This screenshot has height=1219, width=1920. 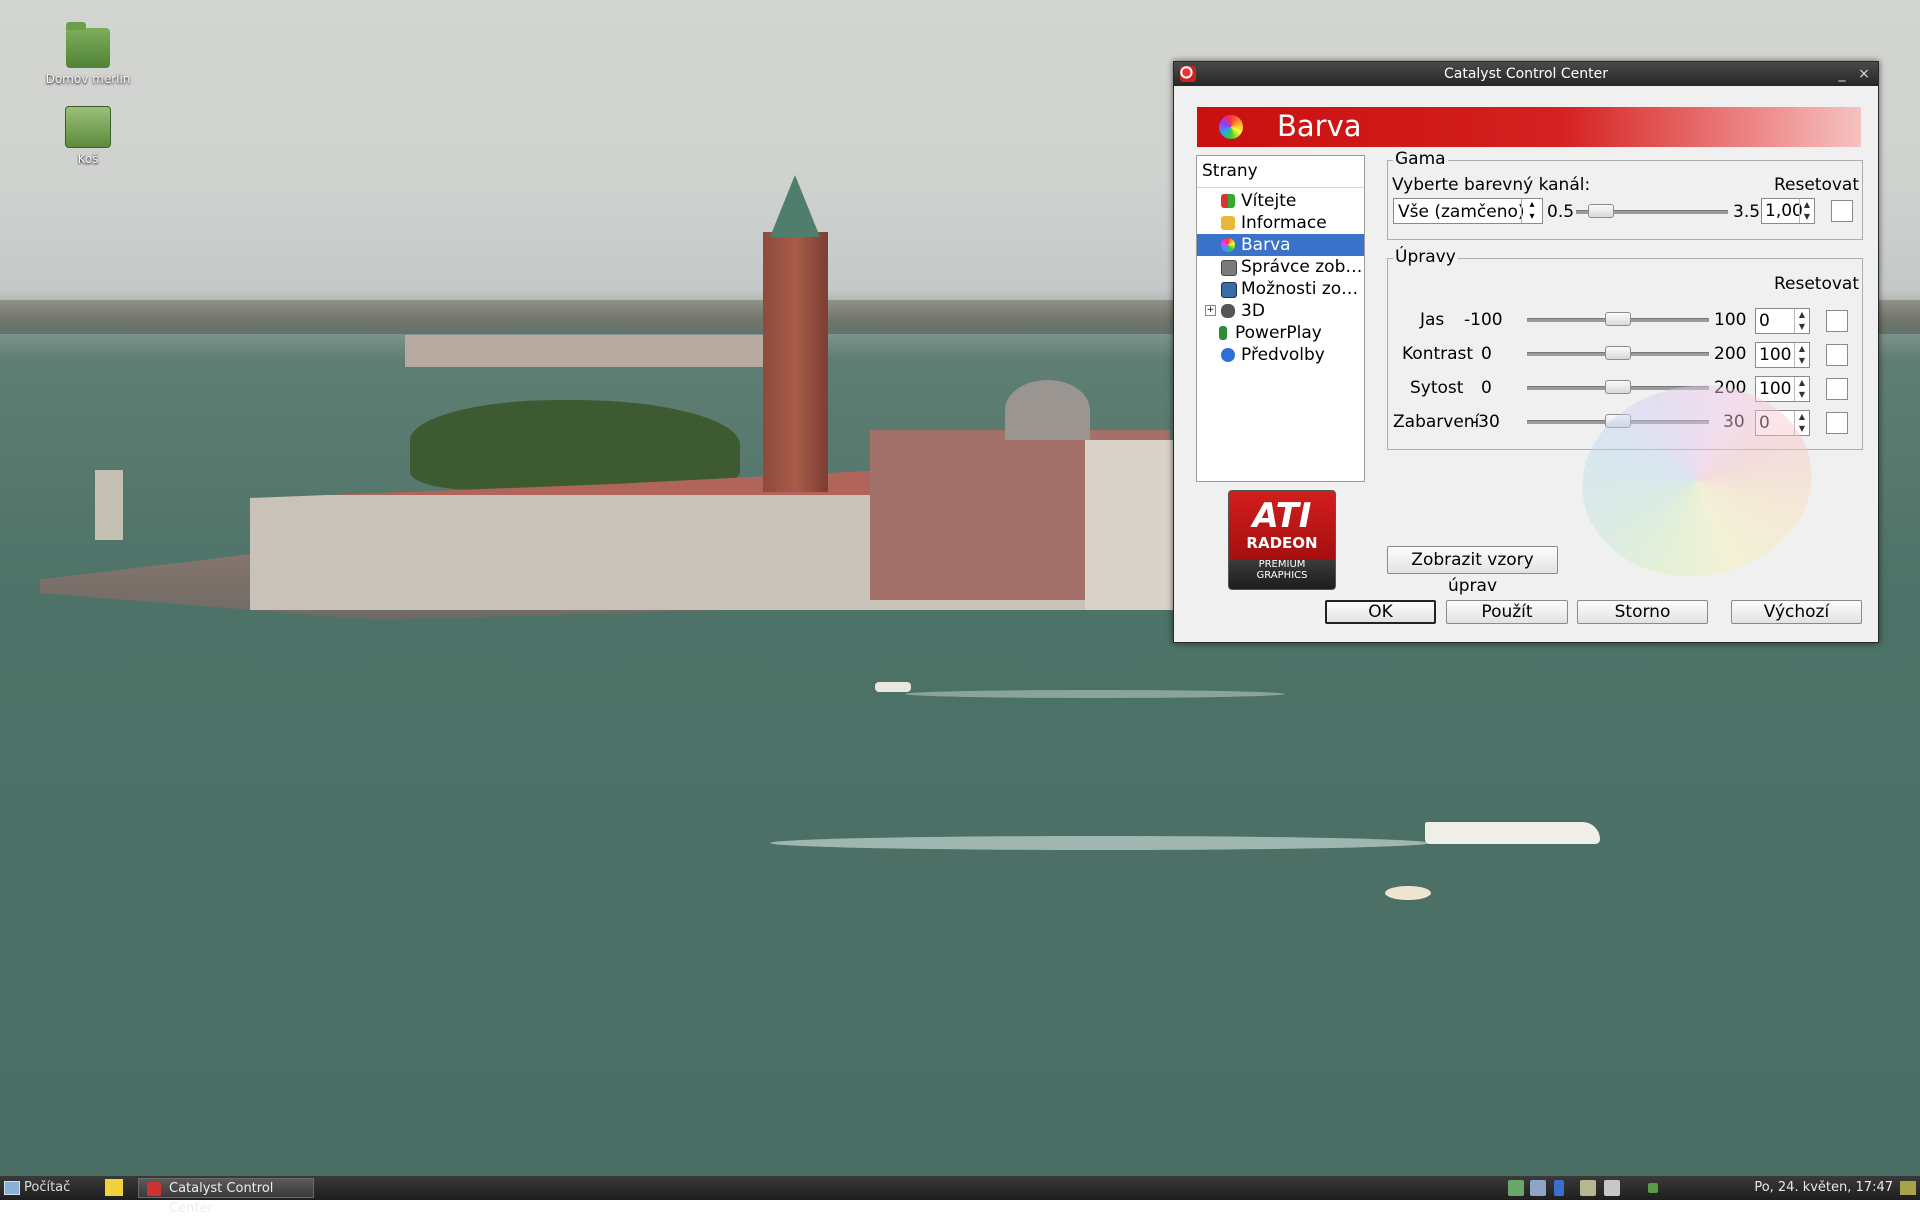 I want to click on nav-item-color: Barva, so click(x=1280, y=245).